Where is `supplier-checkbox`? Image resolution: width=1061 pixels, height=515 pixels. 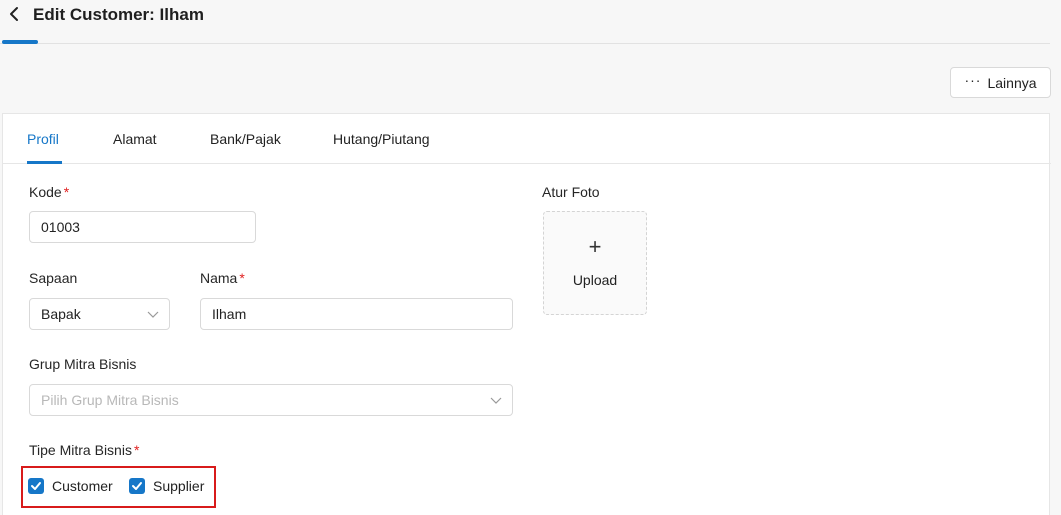 supplier-checkbox is located at coordinates (137, 486).